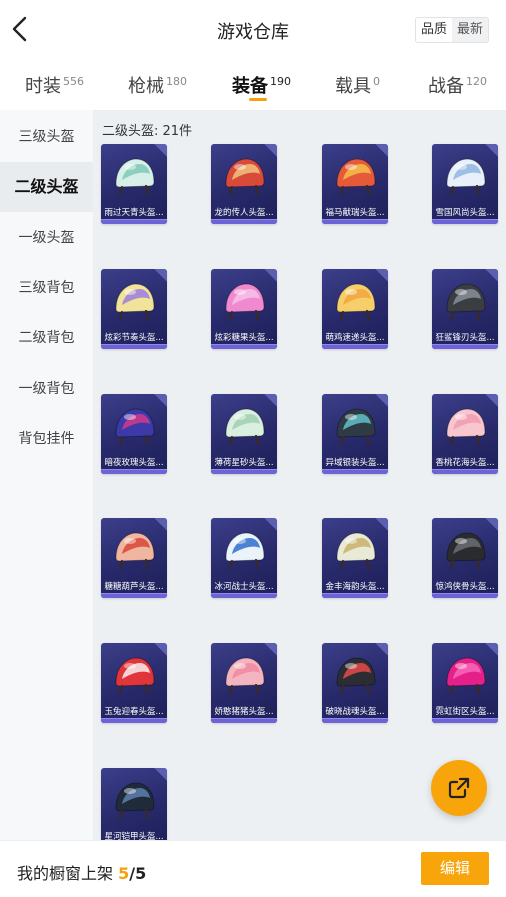 The image size is (506, 897). Describe the element at coordinates (146, 86) in the screenshot. I see `tab-label: 枪械` at that location.